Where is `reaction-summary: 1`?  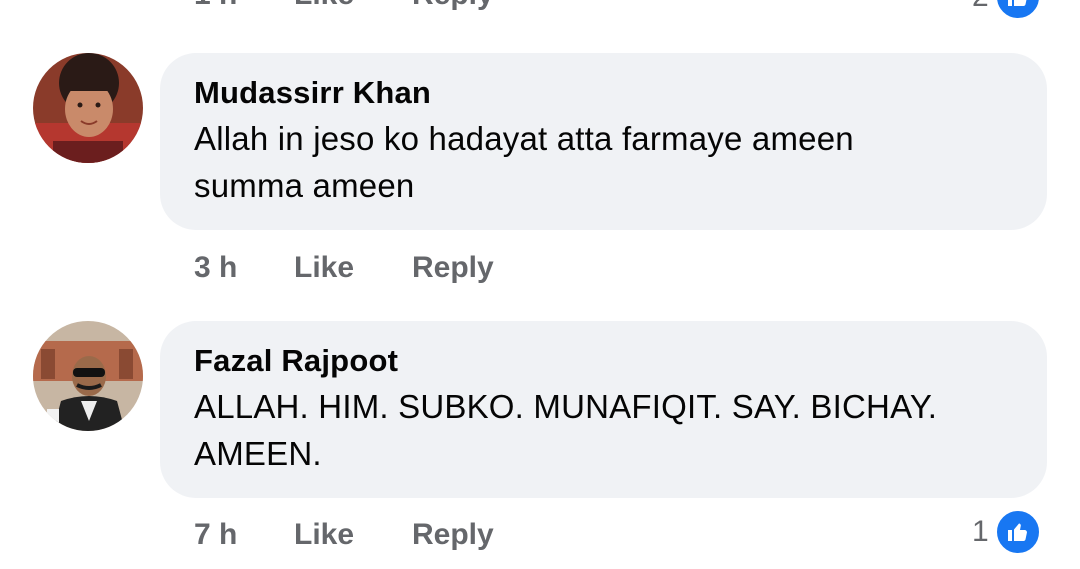 reaction-summary: 1 is located at coordinates (1006, 532).